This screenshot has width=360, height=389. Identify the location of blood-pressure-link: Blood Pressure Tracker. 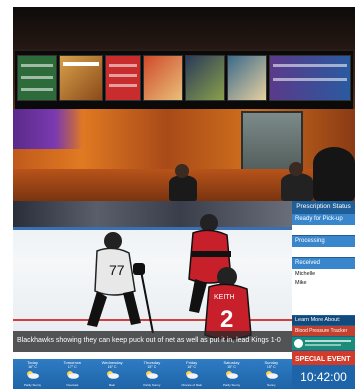
(323, 331).